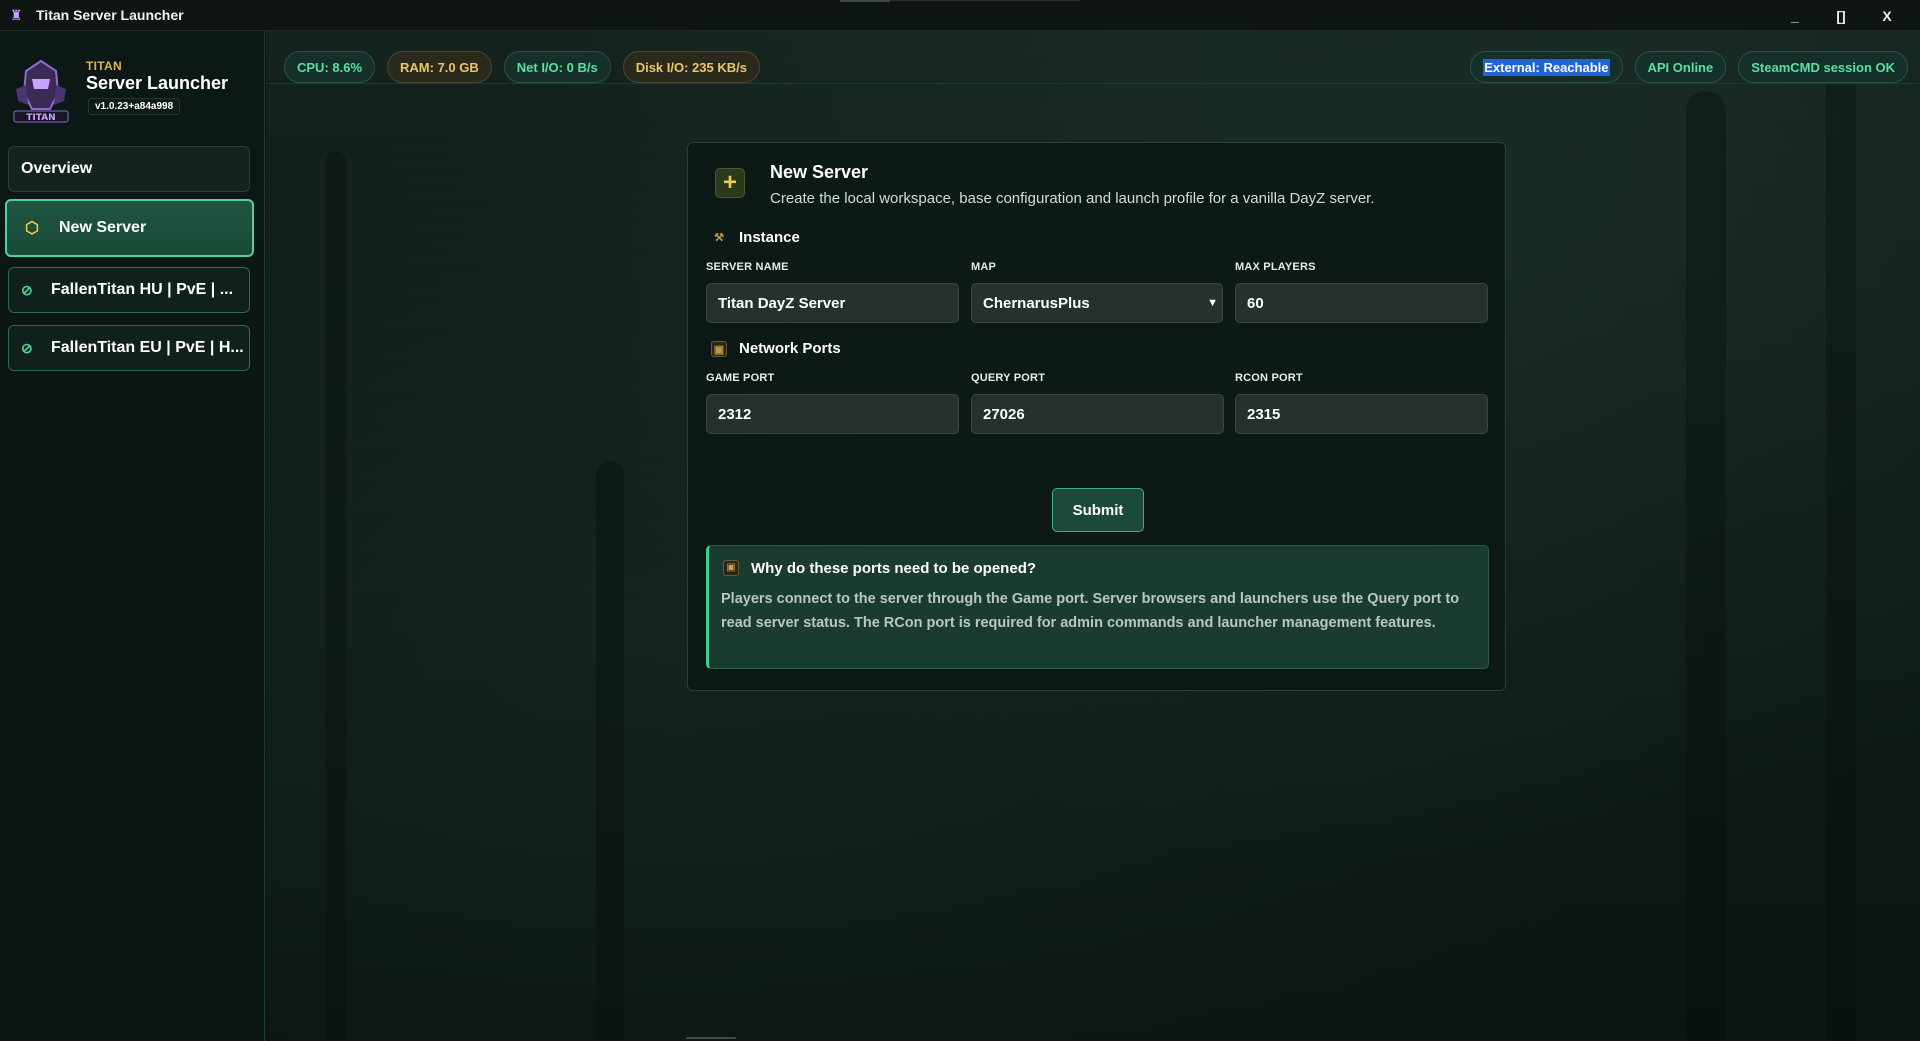  Describe the element at coordinates (984, 267) in the screenshot. I see `map-label: MAP` at that location.